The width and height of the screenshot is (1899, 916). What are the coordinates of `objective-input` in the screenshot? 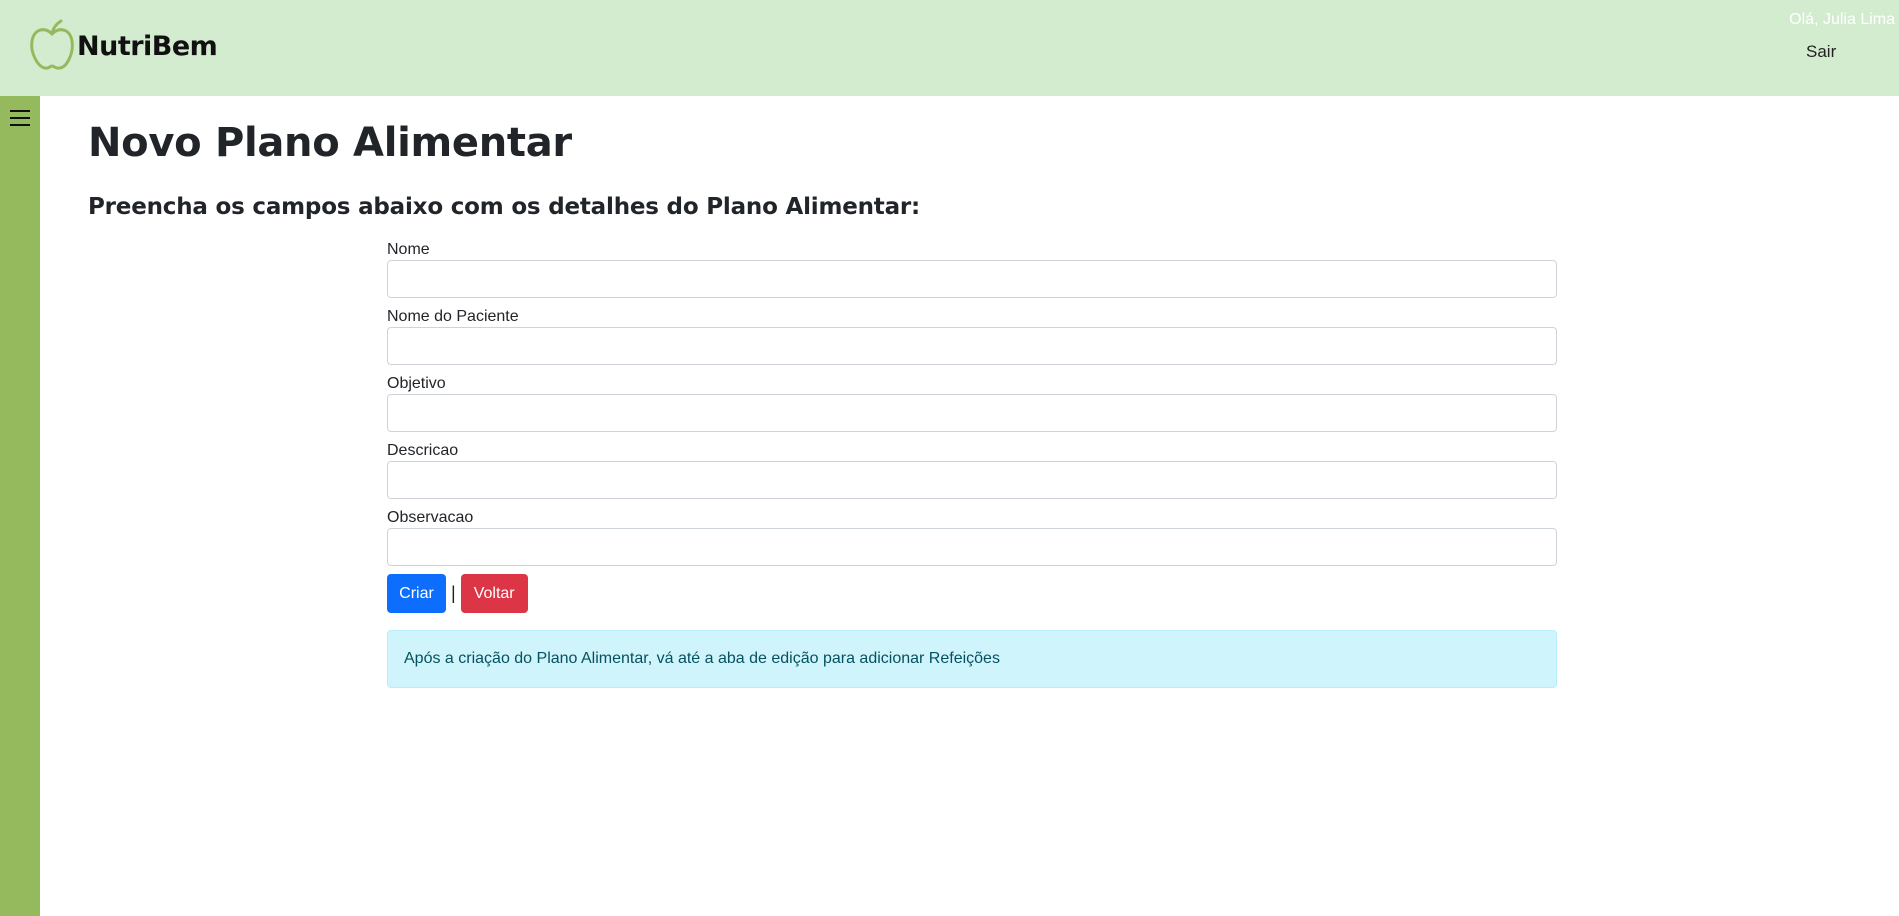 It's located at (972, 413).